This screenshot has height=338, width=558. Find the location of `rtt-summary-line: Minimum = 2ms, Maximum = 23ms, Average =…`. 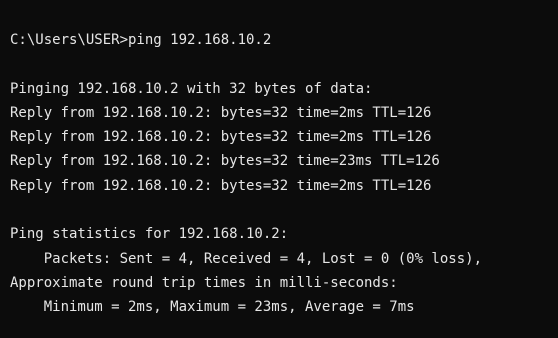

rtt-summary-line: Minimum = 2ms, Maximum = 23ms, Average =… is located at coordinates (212, 307).